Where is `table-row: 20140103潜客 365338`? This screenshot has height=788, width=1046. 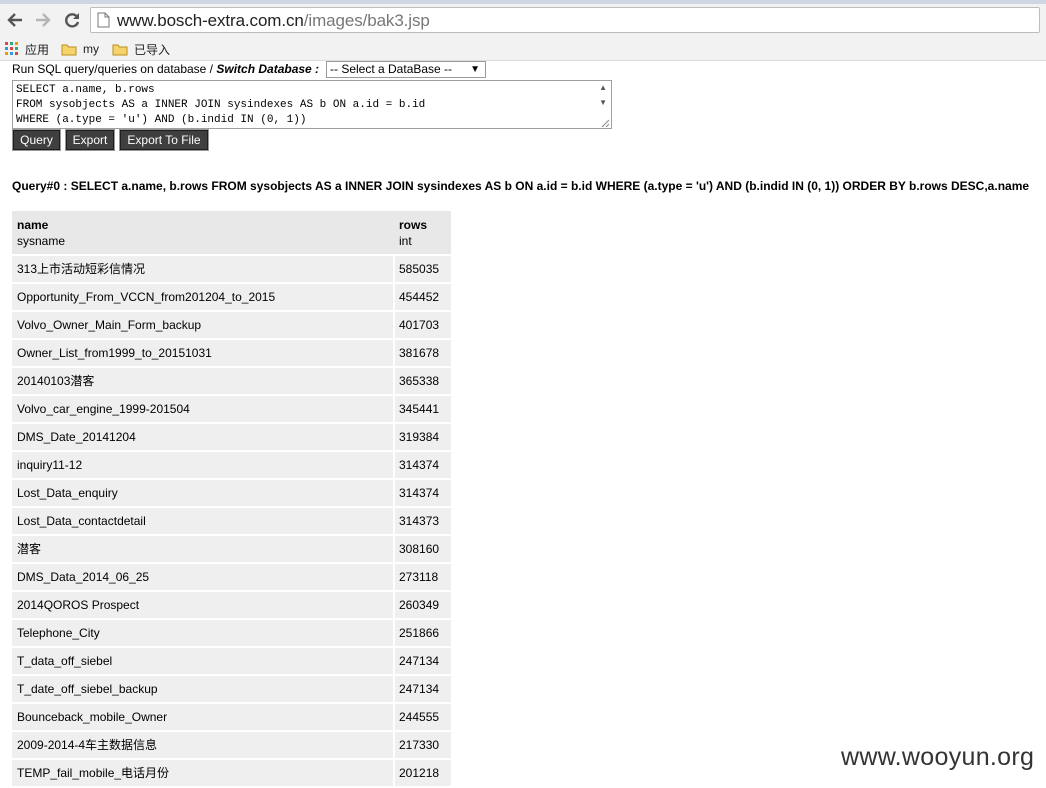
table-row: 20140103潜客 365338 is located at coordinates (231, 380).